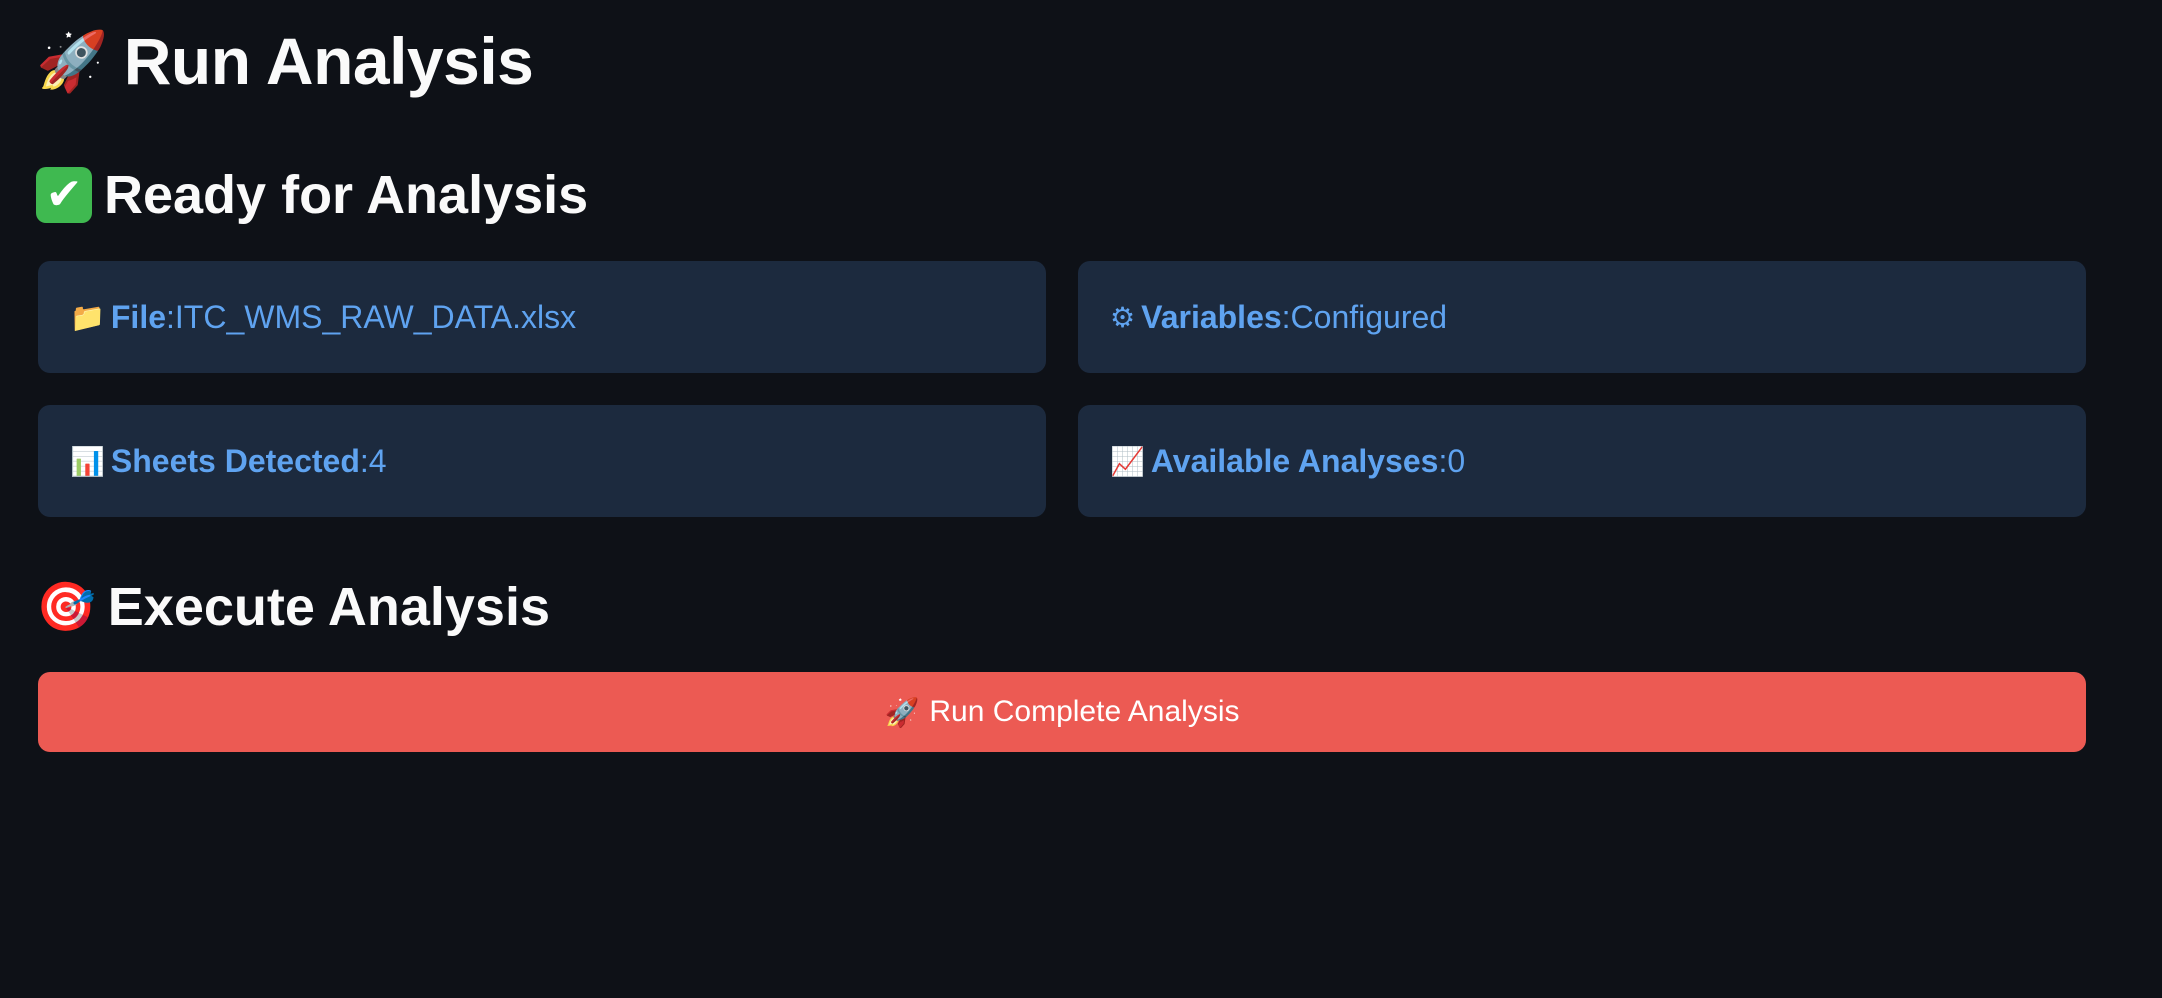 The image size is (2162, 998). Describe the element at coordinates (1123, 317) in the screenshot. I see `gear-icon: ⚙` at that location.